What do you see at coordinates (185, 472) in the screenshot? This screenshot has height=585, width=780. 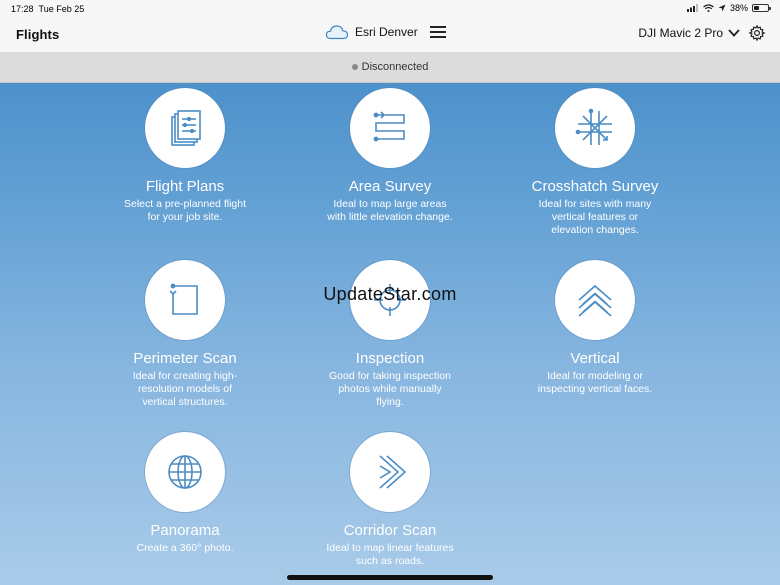 I see `globe-icon` at bounding box center [185, 472].